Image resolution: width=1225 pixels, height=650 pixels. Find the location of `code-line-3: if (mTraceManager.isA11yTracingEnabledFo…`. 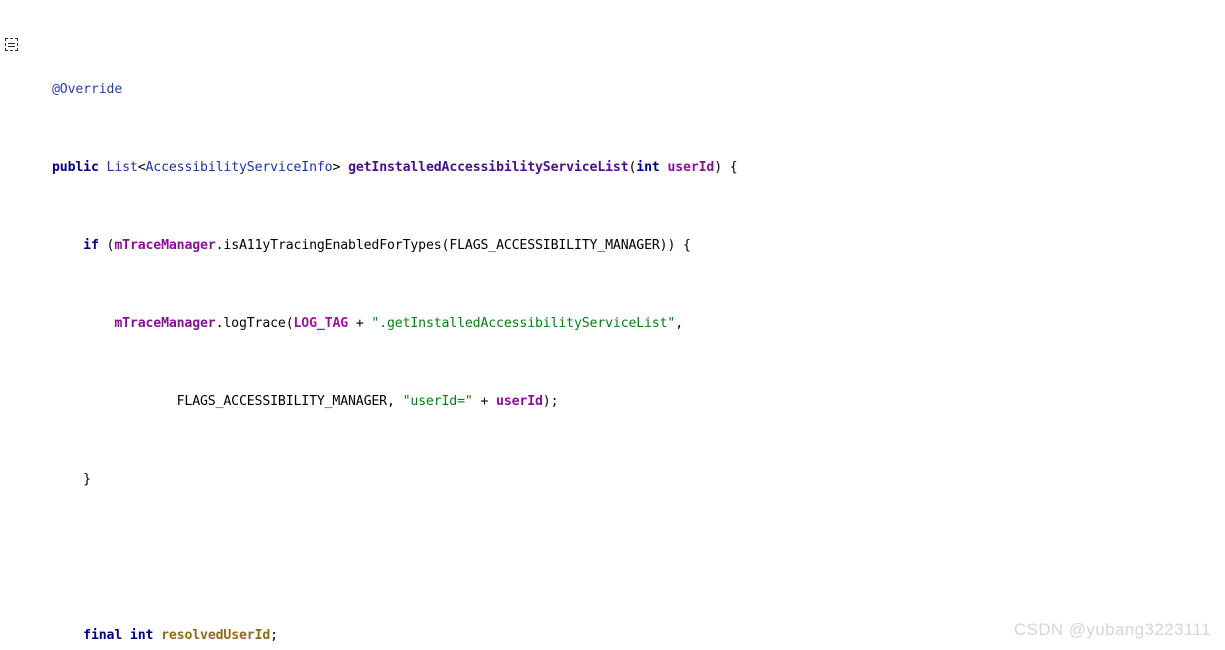

code-line-3: if (mTraceManager.isA11yTracingEnabledFo… is located at coordinates (387, 245).